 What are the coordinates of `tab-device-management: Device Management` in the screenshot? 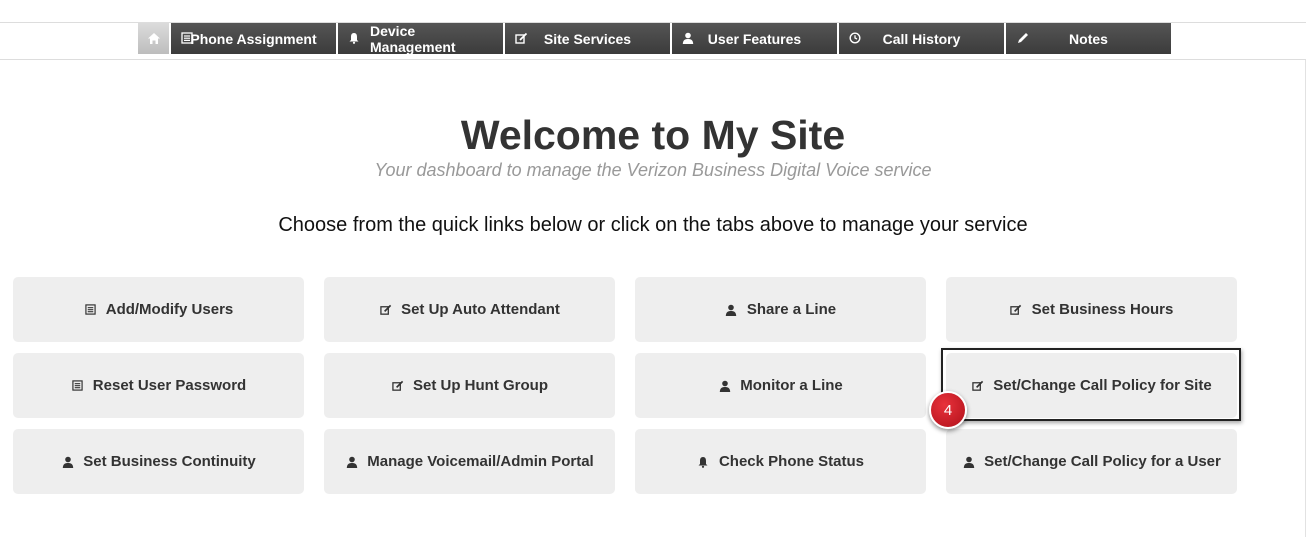 It's located at (420, 38).